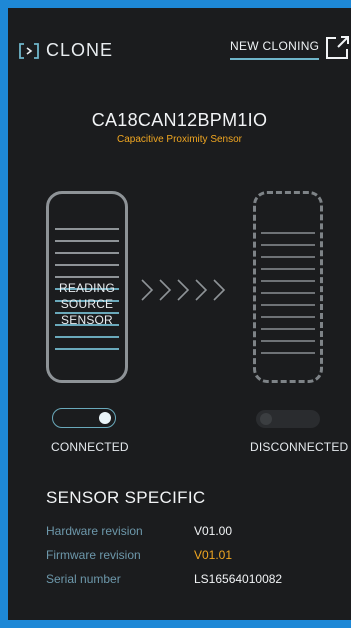 The height and width of the screenshot is (628, 351). What do you see at coordinates (126, 497) in the screenshot?
I see `sensor-specific-title: SENSOR SPECIFIC` at bounding box center [126, 497].